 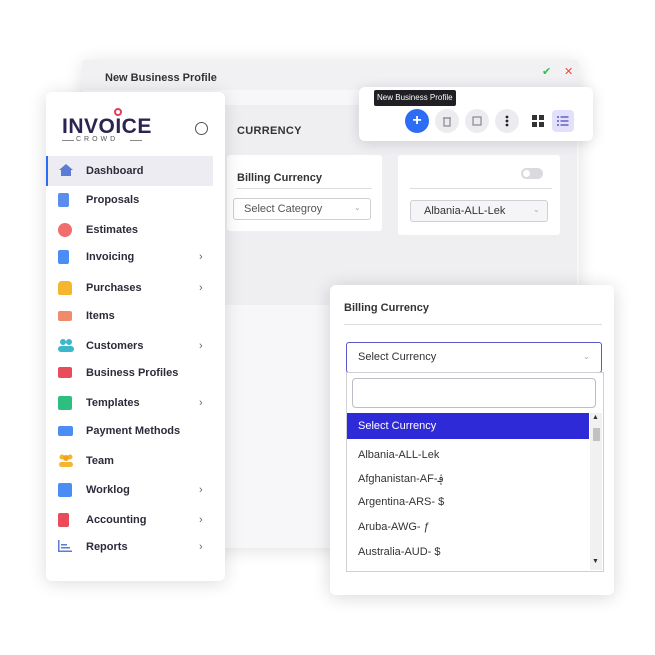 I want to click on sidebar-item-templates: Templates ›, so click(x=135, y=404).